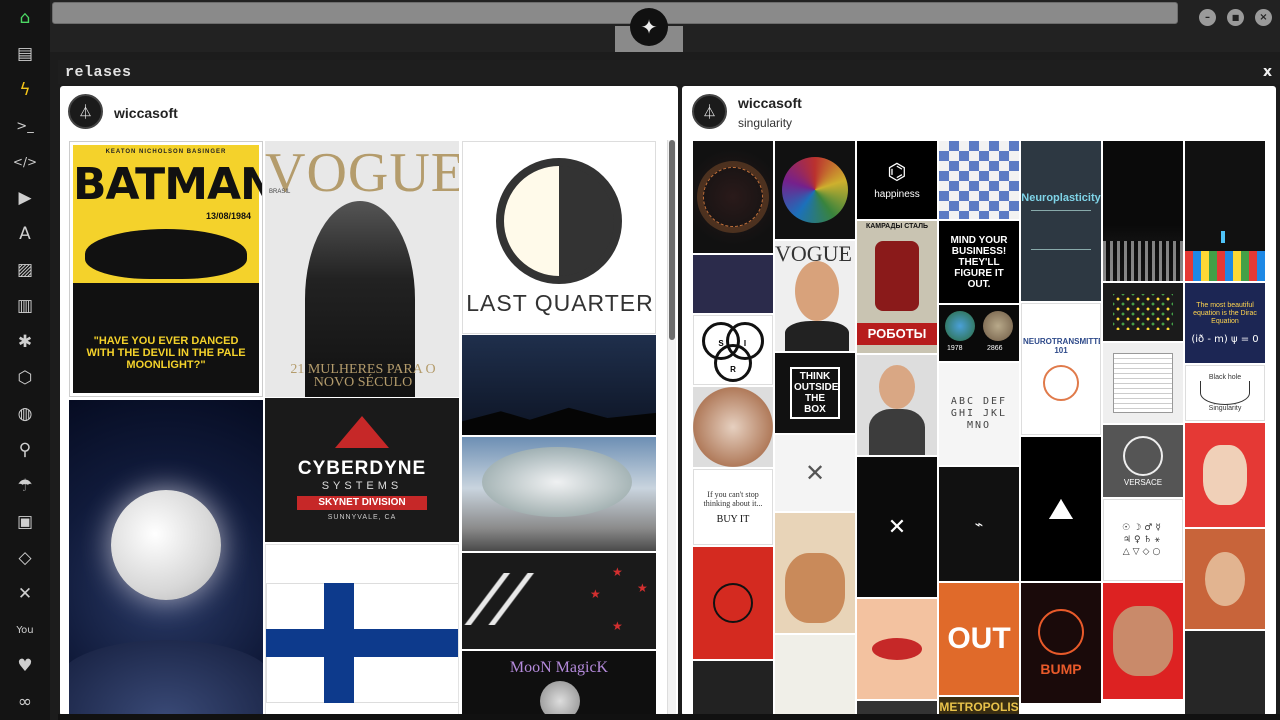  Describe the element at coordinates (25, 450) in the screenshot. I see `search-icon: ⚲` at that location.